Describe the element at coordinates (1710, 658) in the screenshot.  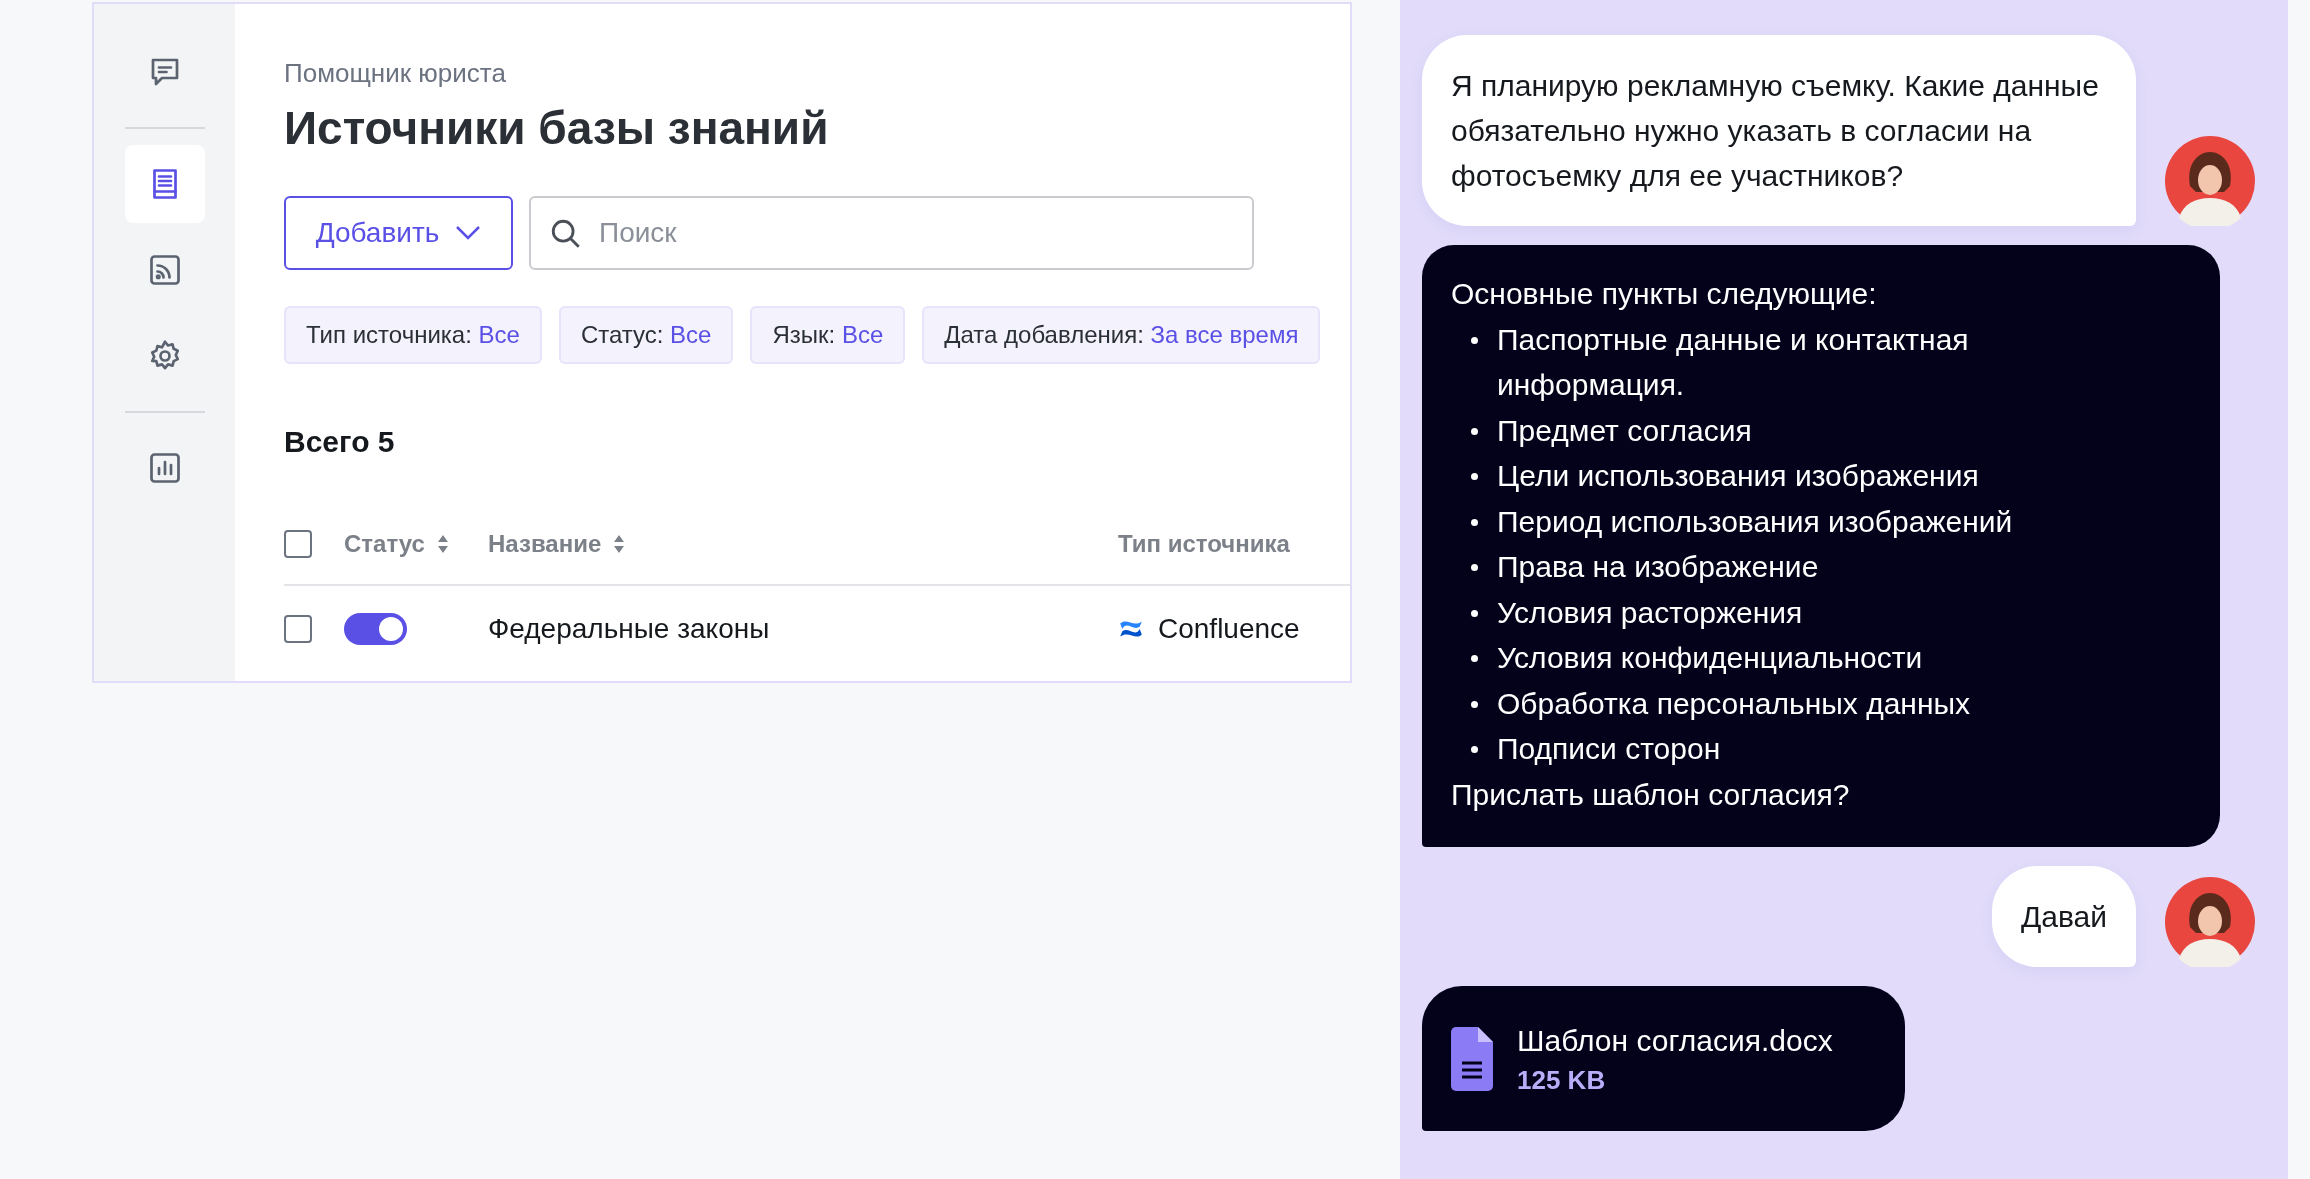
I see `list-item: Условия конфиденциальности` at that location.